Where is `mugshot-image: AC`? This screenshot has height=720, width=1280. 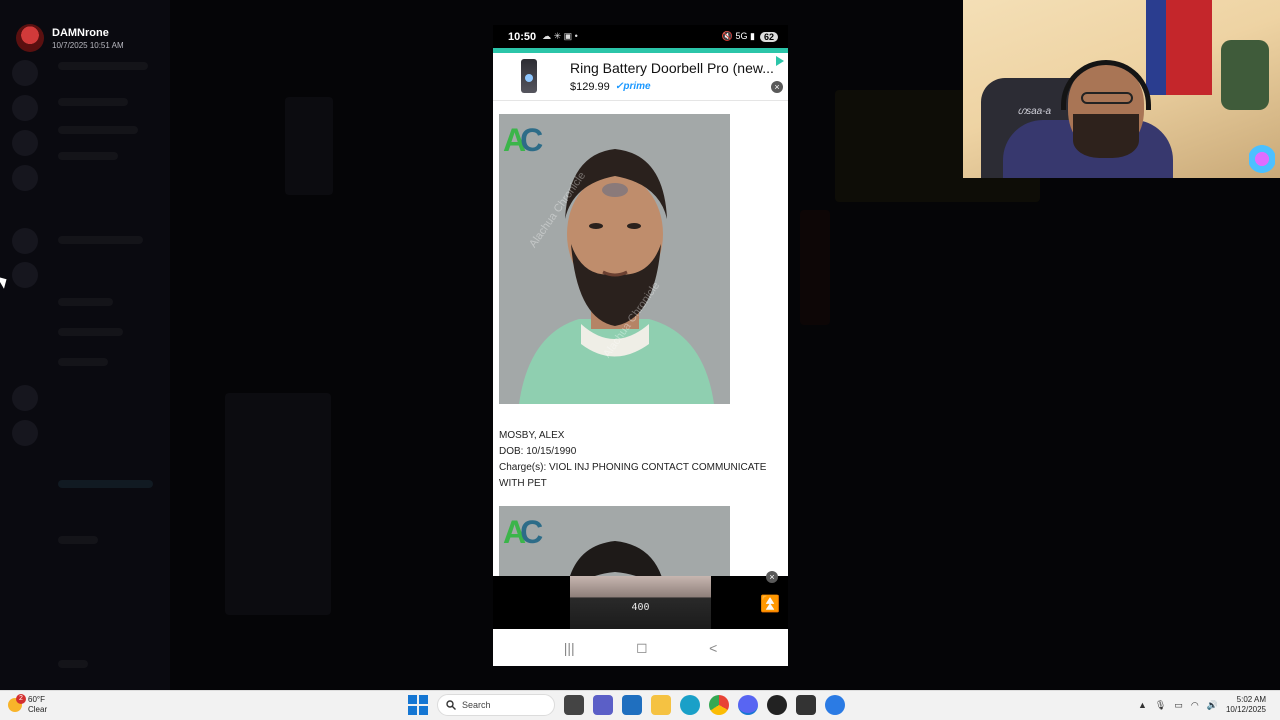
mugshot-image: AC is located at coordinates (614, 541).